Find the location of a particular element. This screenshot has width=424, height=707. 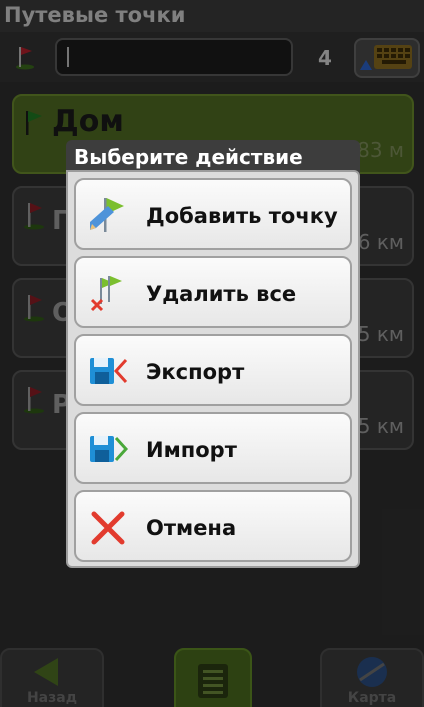

add-point-icon is located at coordinates (107, 215).